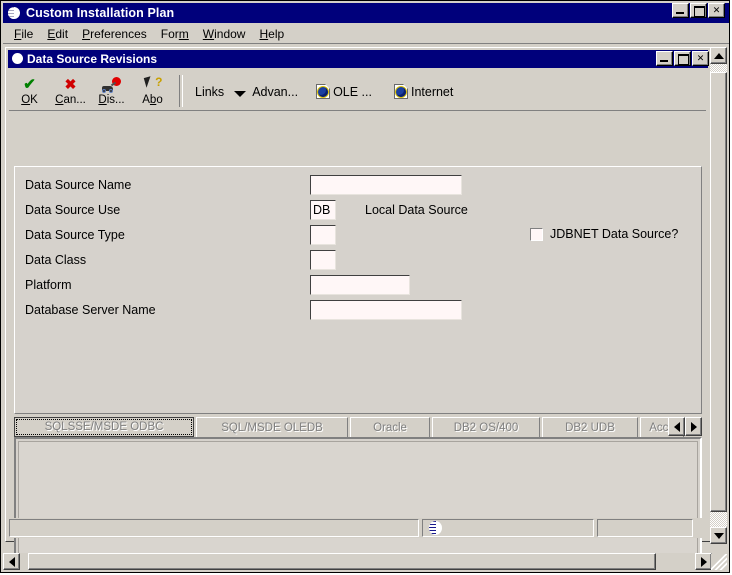 This screenshot has height=575, width=732. I want to click on ok-button: ✔ OK, so click(29, 91).